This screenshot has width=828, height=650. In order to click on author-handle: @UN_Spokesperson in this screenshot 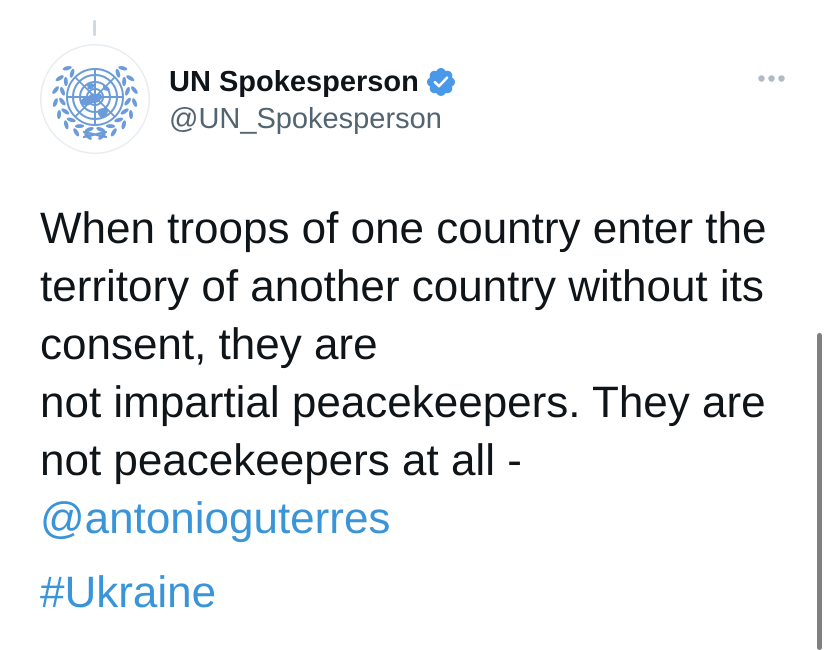, I will do `click(312, 119)`.